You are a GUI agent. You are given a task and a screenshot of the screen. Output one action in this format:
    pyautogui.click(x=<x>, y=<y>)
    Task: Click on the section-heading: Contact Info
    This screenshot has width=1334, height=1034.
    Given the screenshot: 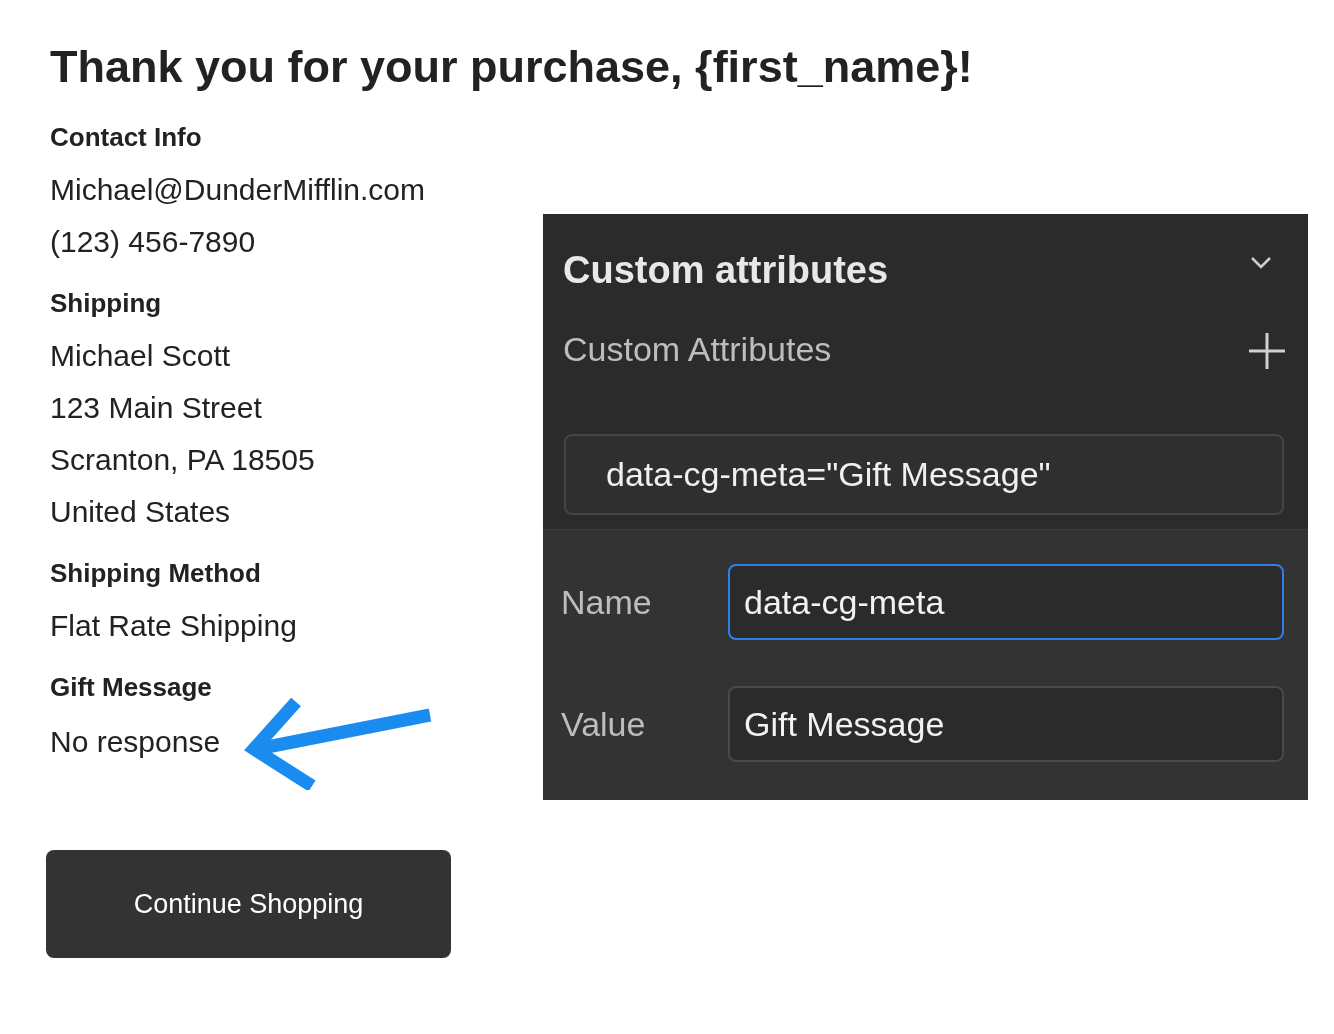 What is the action you would take?
    pyautogui.click(x=126, y=137)
    